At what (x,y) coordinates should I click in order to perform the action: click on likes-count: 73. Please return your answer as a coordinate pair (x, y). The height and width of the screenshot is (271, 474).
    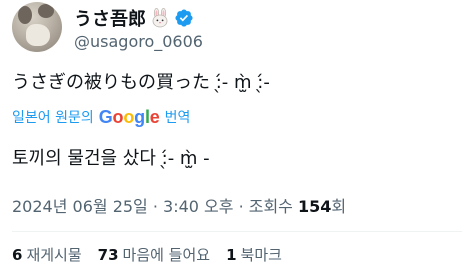
    Looking at the image, I should click on (108, 255).